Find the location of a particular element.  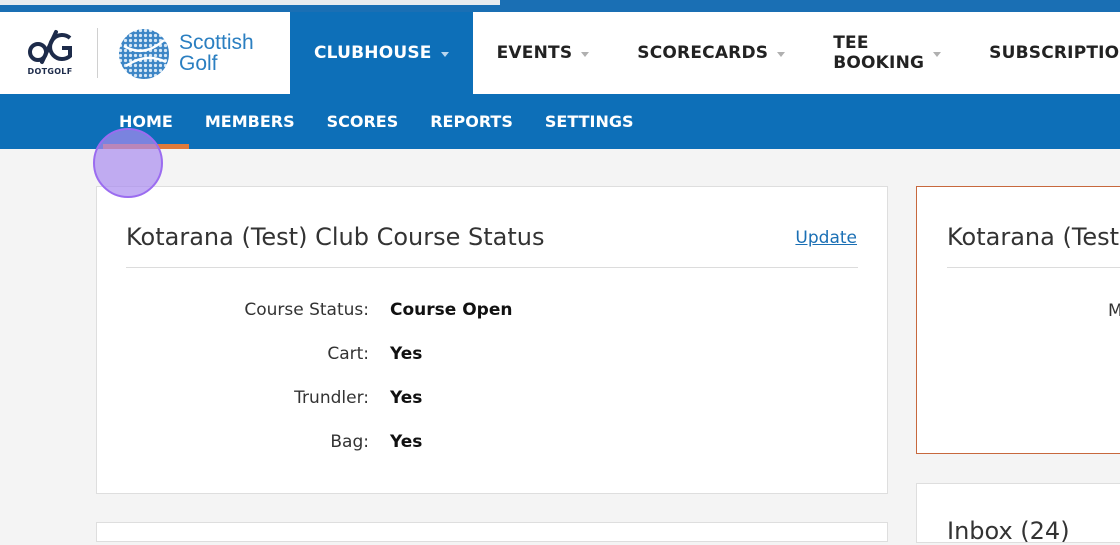

nav-item-clubhouse: CLUBHOUSE is located at coordinates (381, 53).